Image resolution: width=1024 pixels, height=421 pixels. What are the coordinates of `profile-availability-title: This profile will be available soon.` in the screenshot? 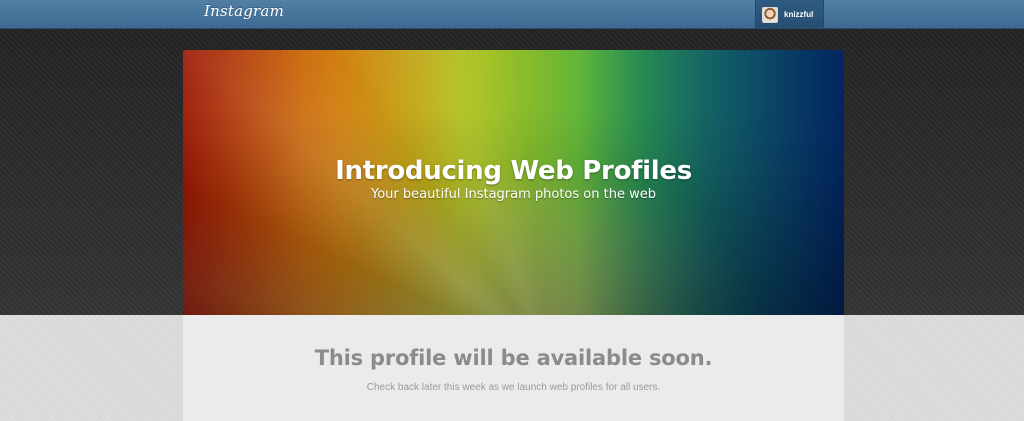 It's located at (513, 358).